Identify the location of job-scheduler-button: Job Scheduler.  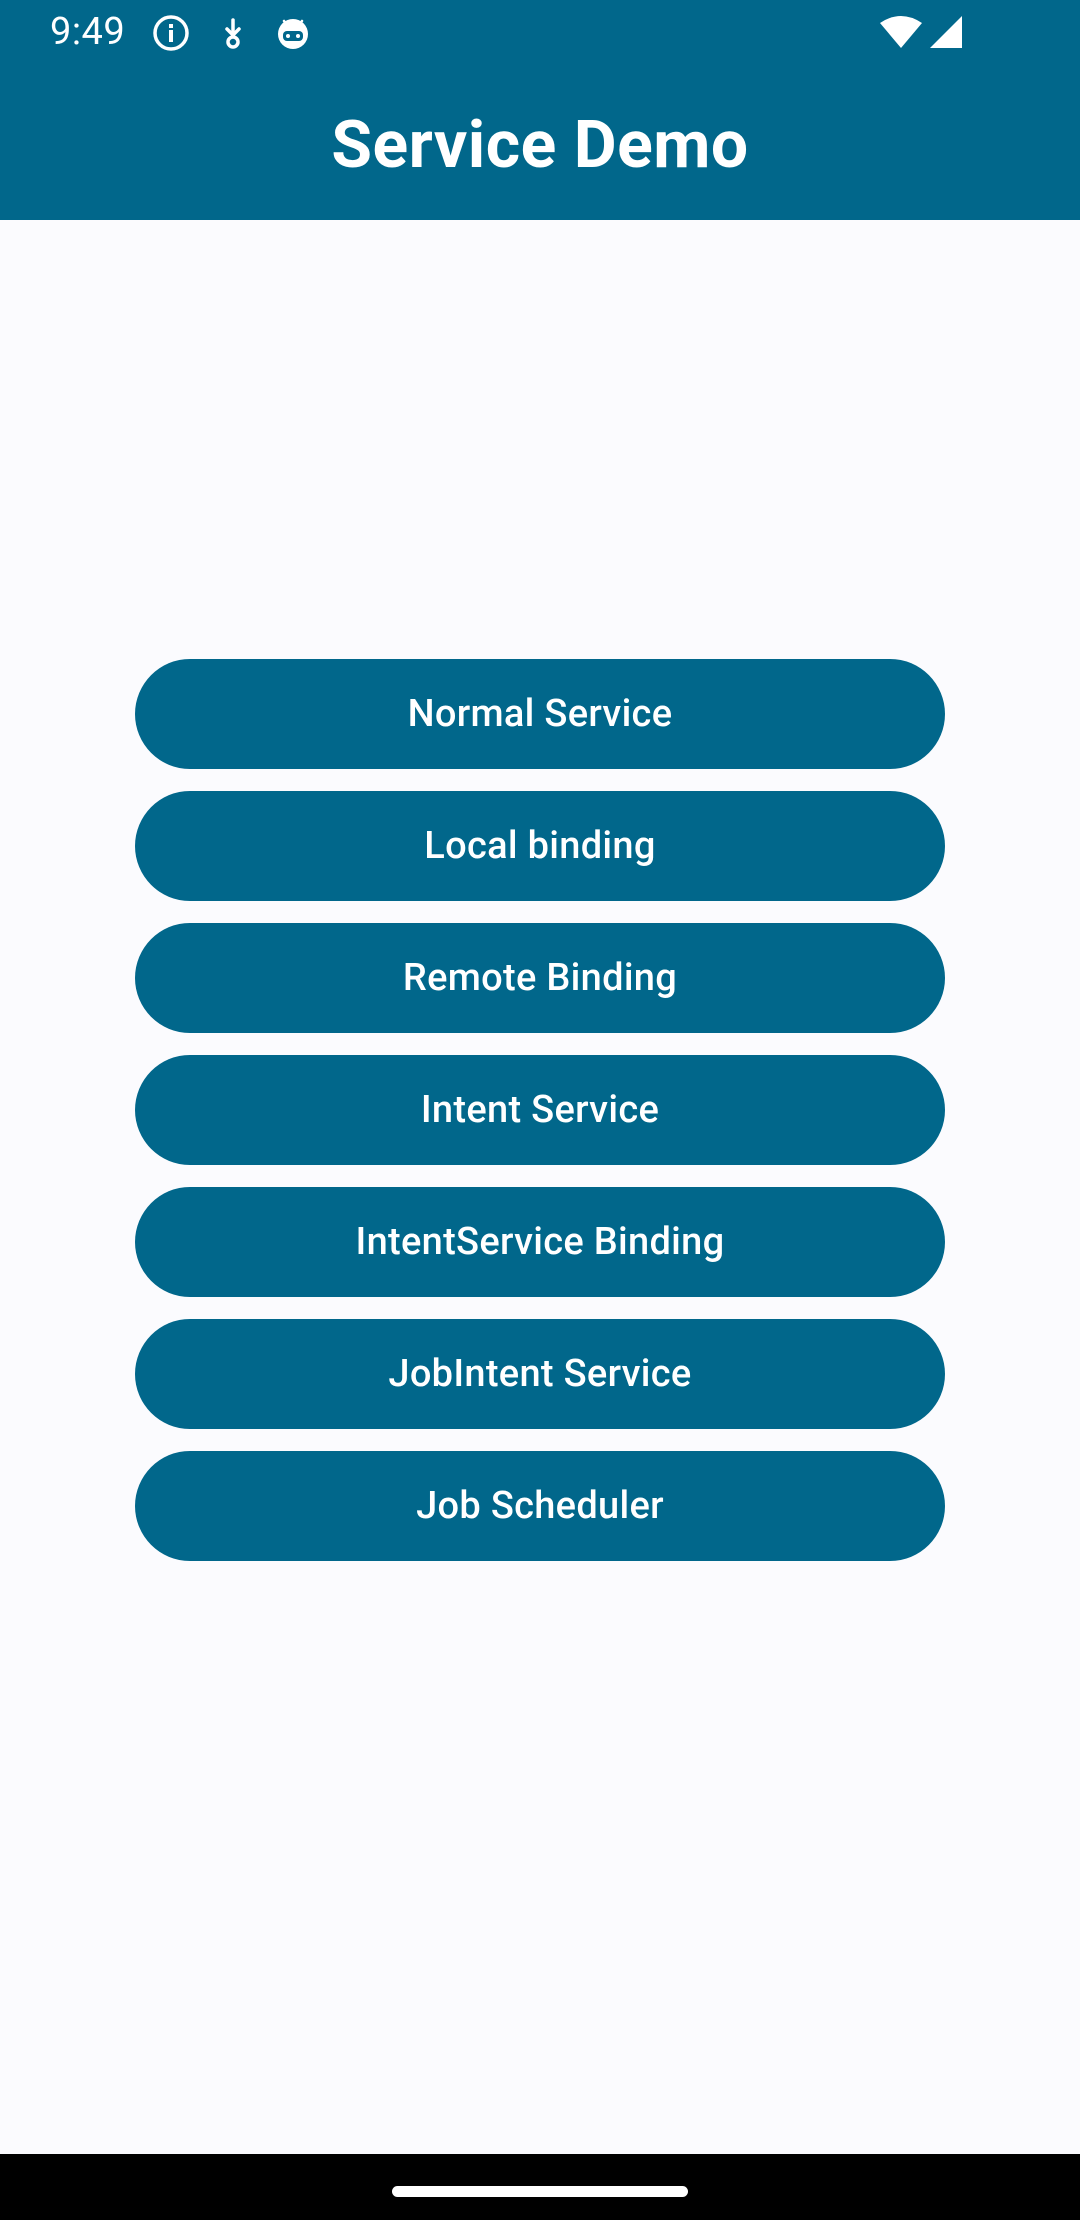
(540, 1506).